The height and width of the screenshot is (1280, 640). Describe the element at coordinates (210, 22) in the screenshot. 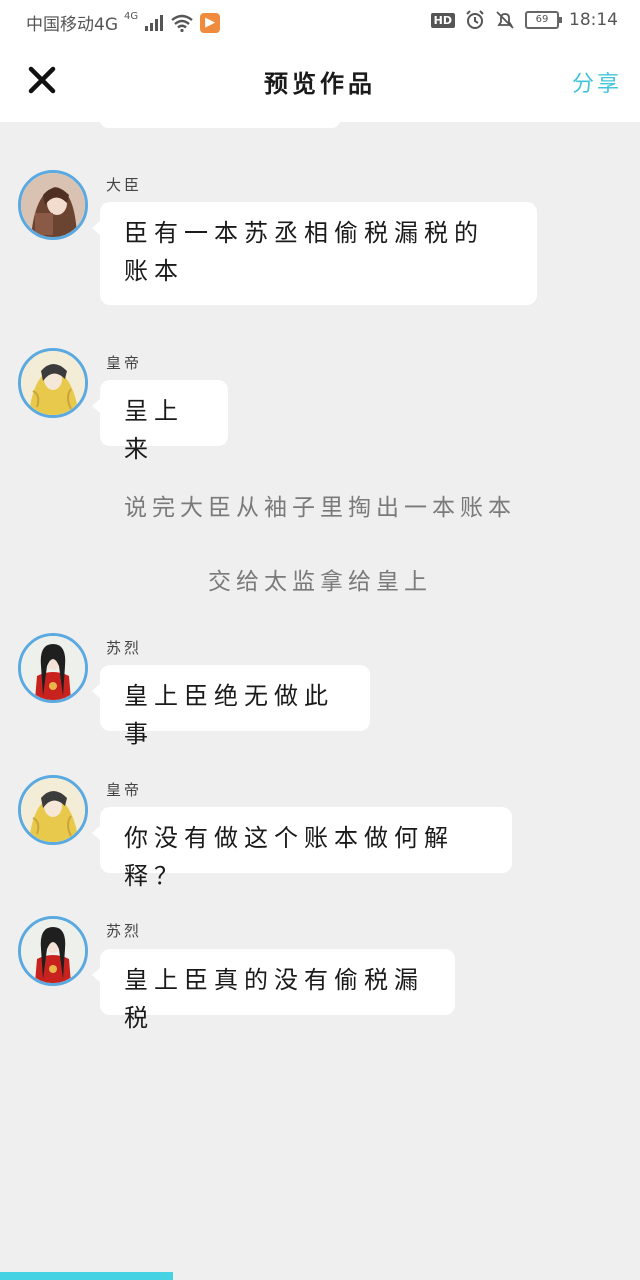

I see `app-notification-icon: ▶` at that location.